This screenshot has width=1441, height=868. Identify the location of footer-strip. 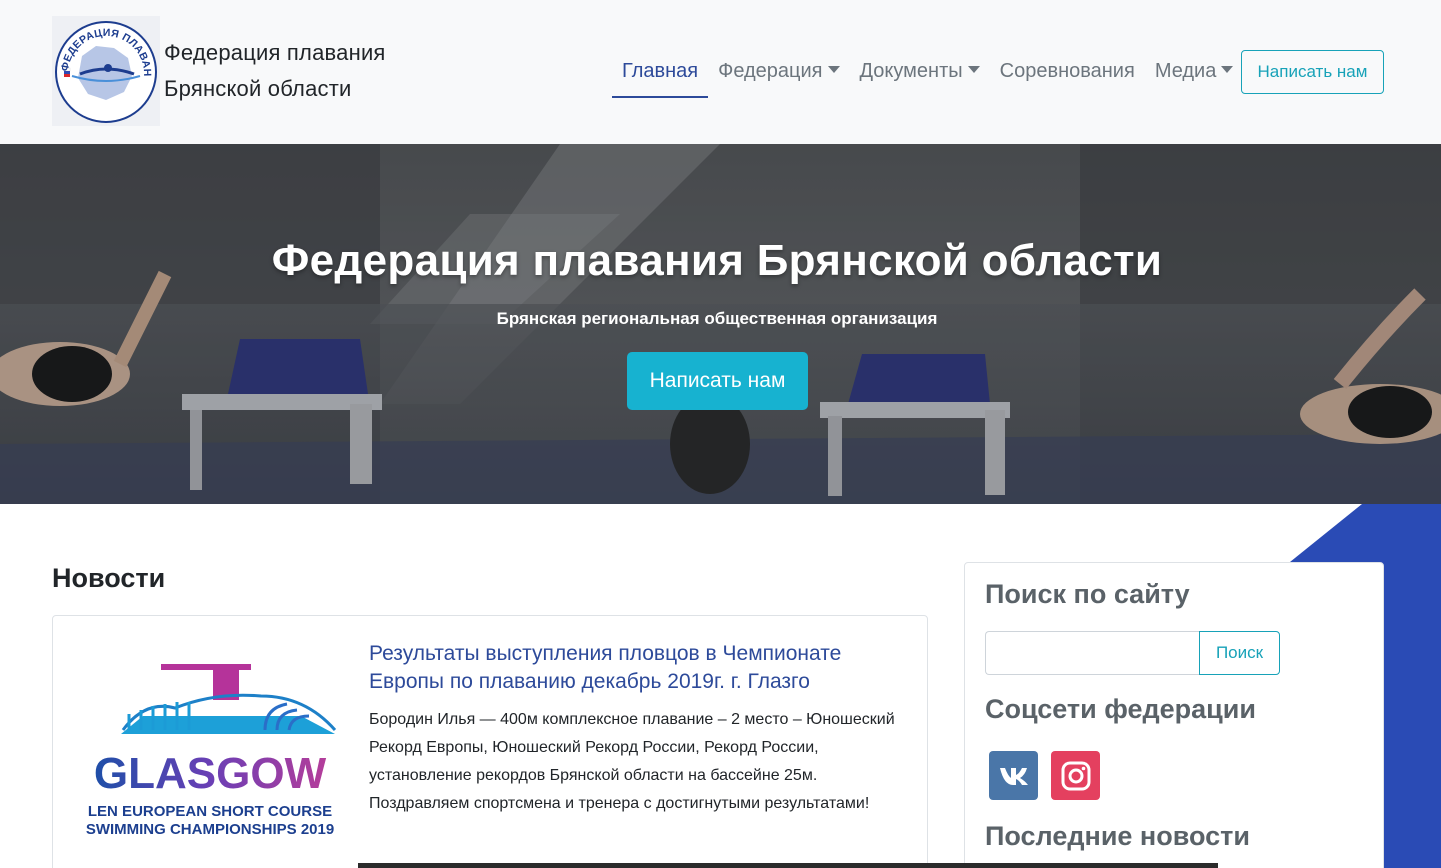
(788, 865).